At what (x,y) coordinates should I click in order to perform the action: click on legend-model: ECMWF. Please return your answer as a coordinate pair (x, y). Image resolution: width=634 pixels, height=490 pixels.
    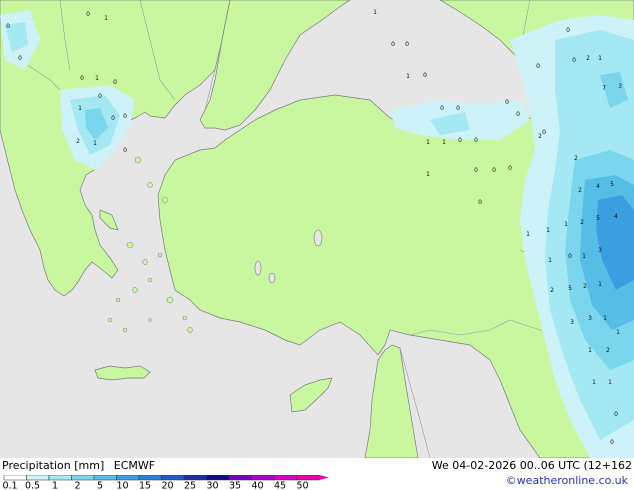
    Looking at the image, I should click on (134, 465).